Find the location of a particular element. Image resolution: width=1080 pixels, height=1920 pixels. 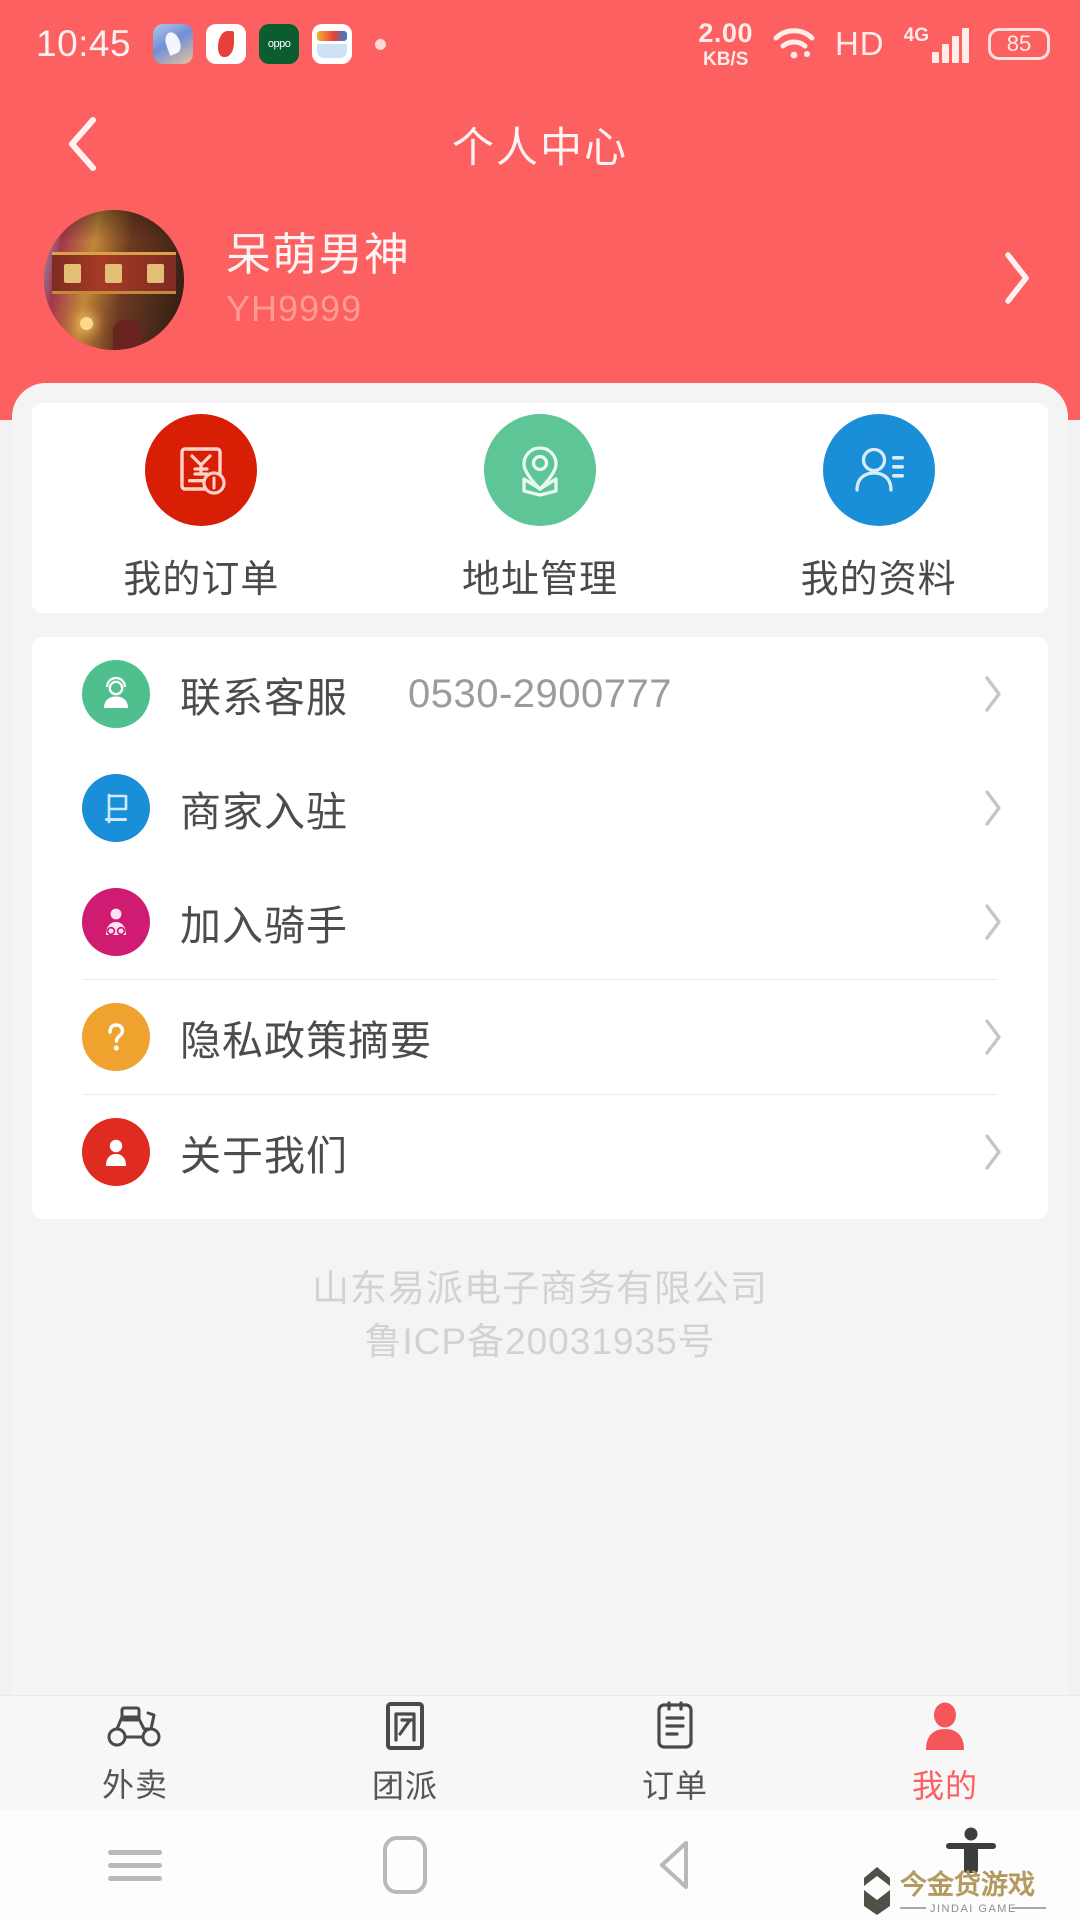

menu-item-label: 联系客服 is located at coordinates (264, 698).